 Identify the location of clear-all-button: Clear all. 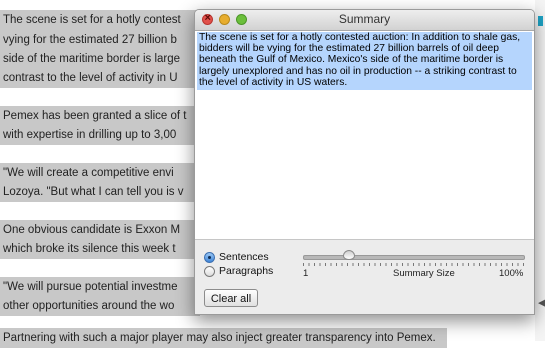
(231, 298).